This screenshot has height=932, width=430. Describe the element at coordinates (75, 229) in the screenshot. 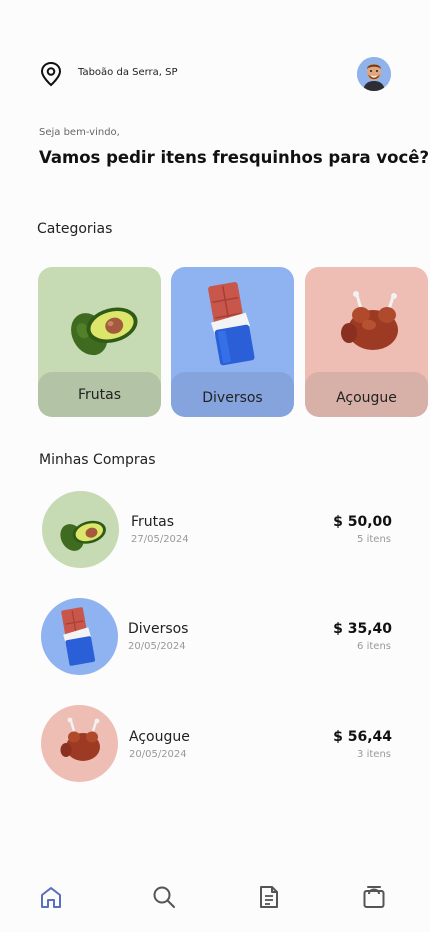

I see `categories-title: Categorias` at that location.